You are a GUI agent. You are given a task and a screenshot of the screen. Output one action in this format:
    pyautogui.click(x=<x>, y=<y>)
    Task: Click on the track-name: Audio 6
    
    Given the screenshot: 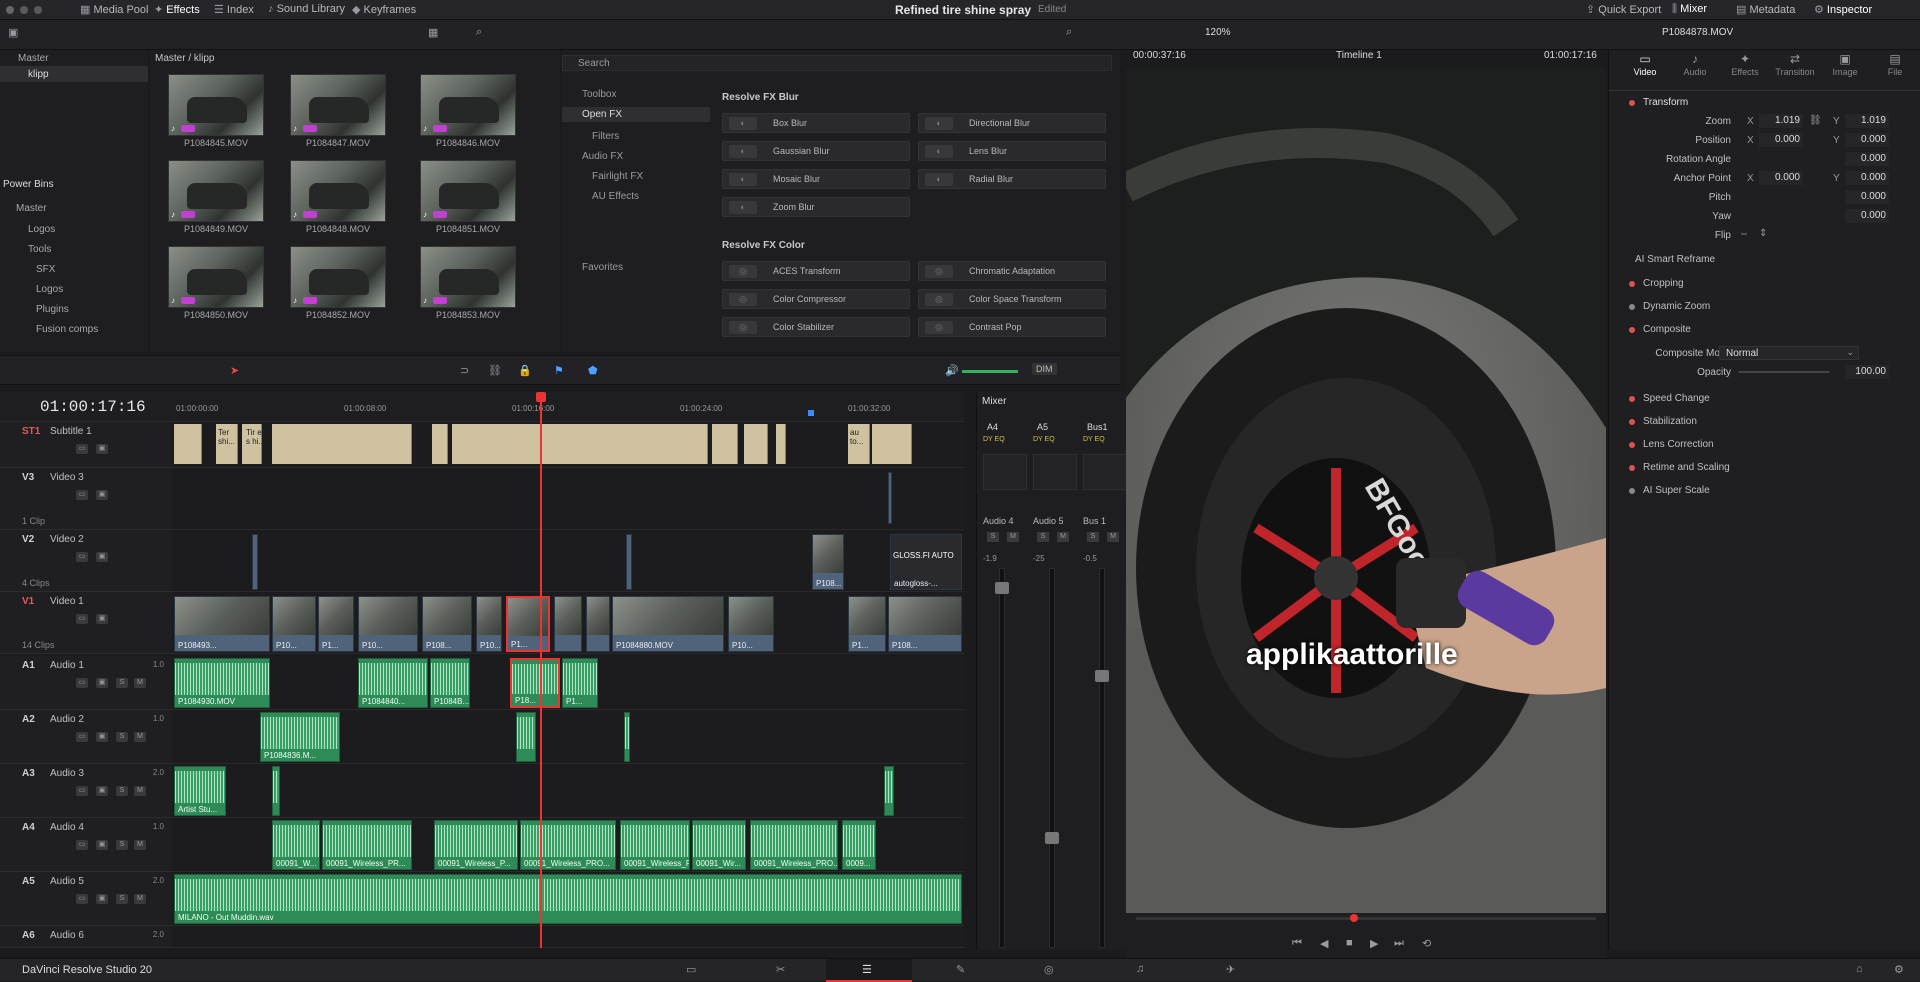 What is the action you would take?
    pyautogui.click(x=67, y=935)
    